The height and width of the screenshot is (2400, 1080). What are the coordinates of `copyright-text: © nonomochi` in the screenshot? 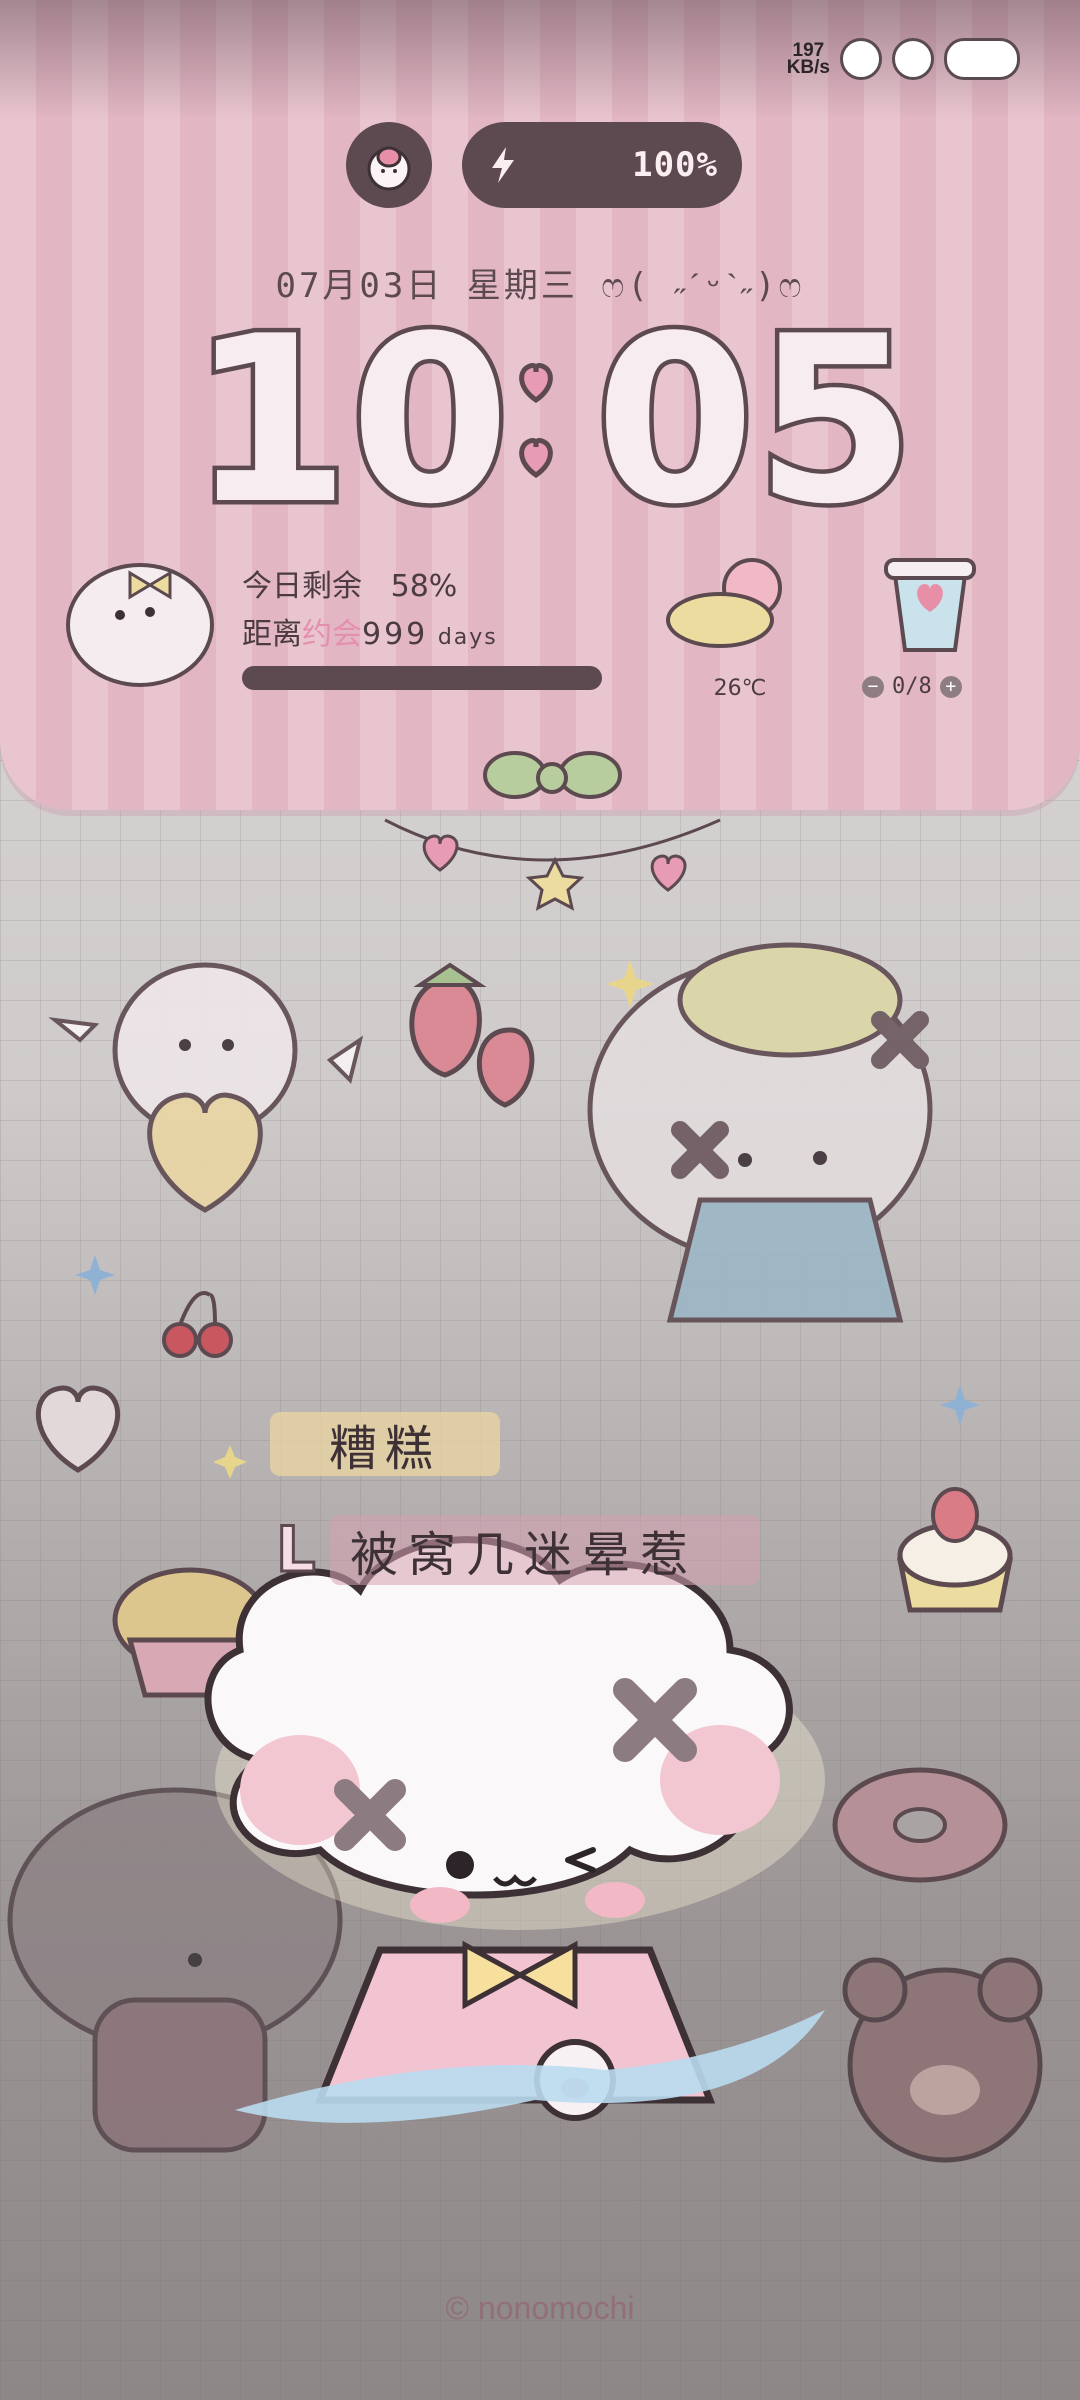 It's located at (540, 2308).